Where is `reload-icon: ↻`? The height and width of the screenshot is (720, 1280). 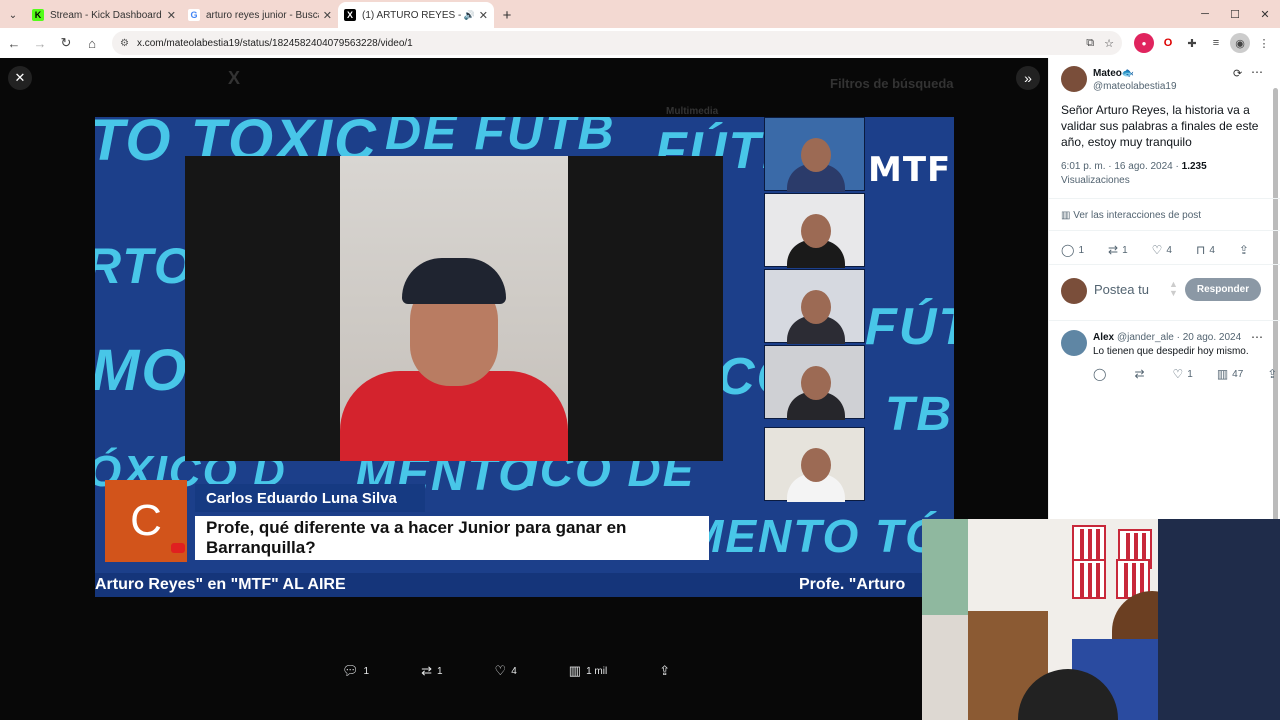 reload-icon: ↻ is located at coordinates (66, 43).